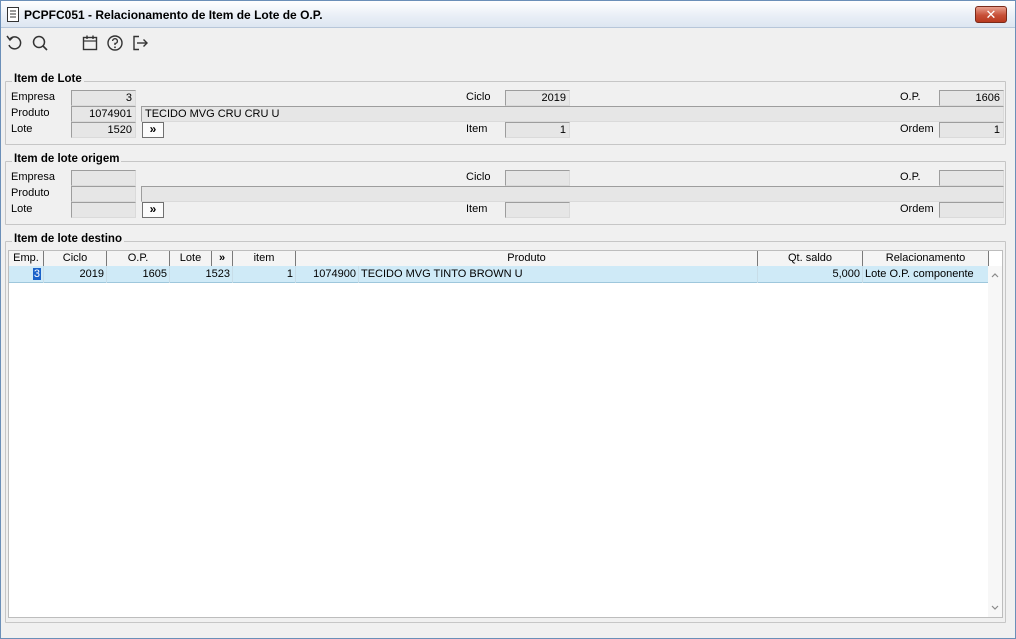 The image size is (1016, 639). I want to click on chevron-up-icon, so click(995, 275).